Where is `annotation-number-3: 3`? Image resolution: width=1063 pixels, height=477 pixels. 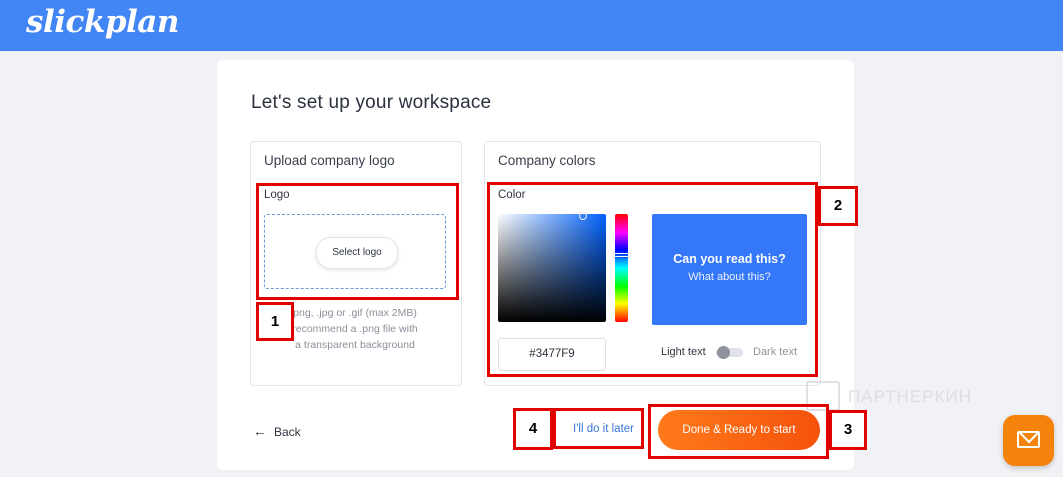
annotation-number-3: 3 is located at coordinates (848, 430).